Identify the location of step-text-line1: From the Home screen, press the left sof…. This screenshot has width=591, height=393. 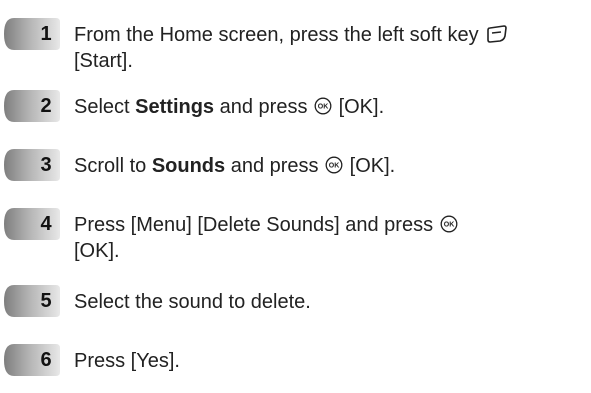
(276, 35).